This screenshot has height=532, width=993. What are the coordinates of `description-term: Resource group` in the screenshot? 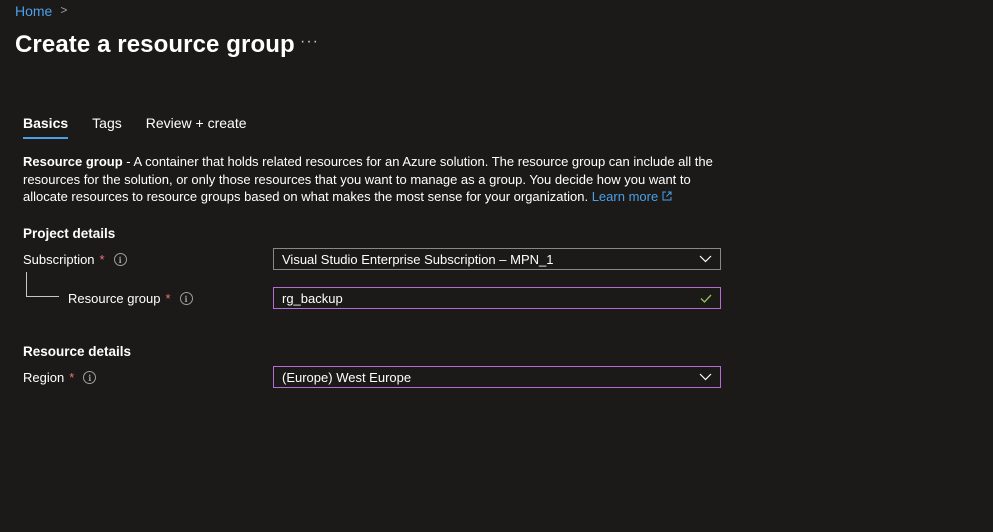 It's located at (73, 161).